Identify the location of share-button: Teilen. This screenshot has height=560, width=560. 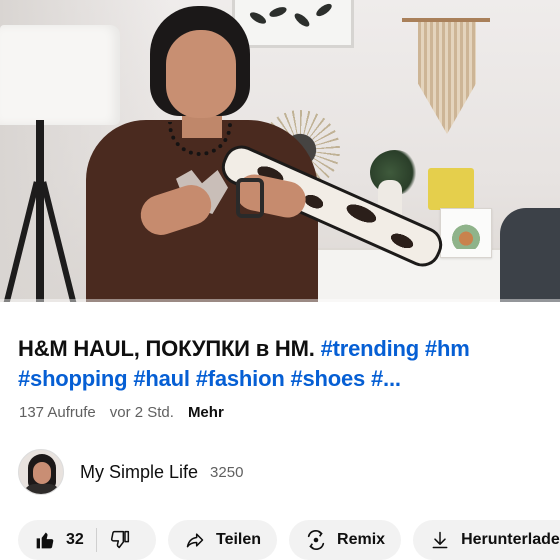
(223, 540).